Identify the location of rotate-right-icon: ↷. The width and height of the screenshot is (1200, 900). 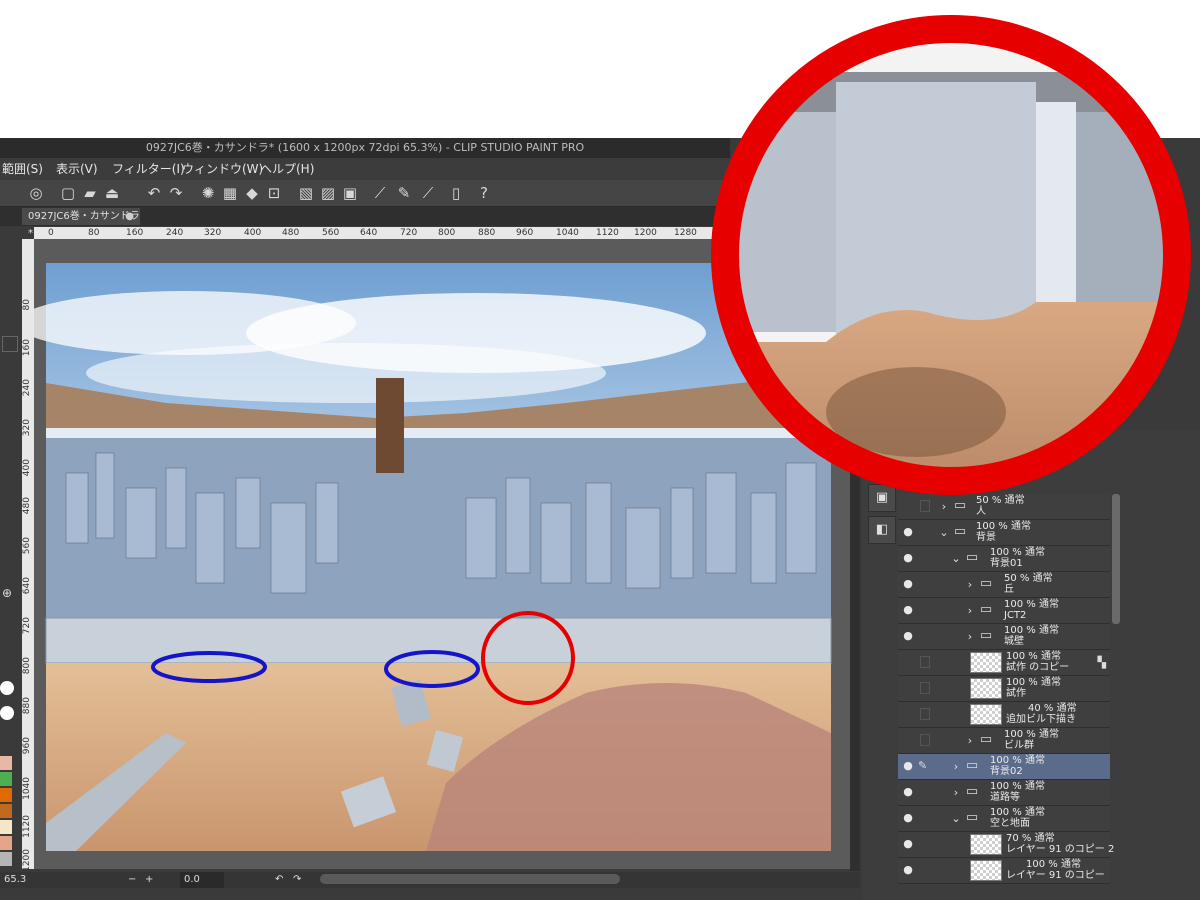
(297, 880).